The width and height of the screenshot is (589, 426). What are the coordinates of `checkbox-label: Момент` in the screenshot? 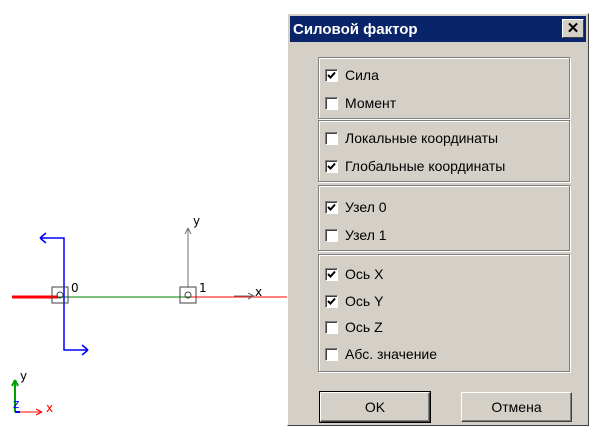 It's located at (371, 103).